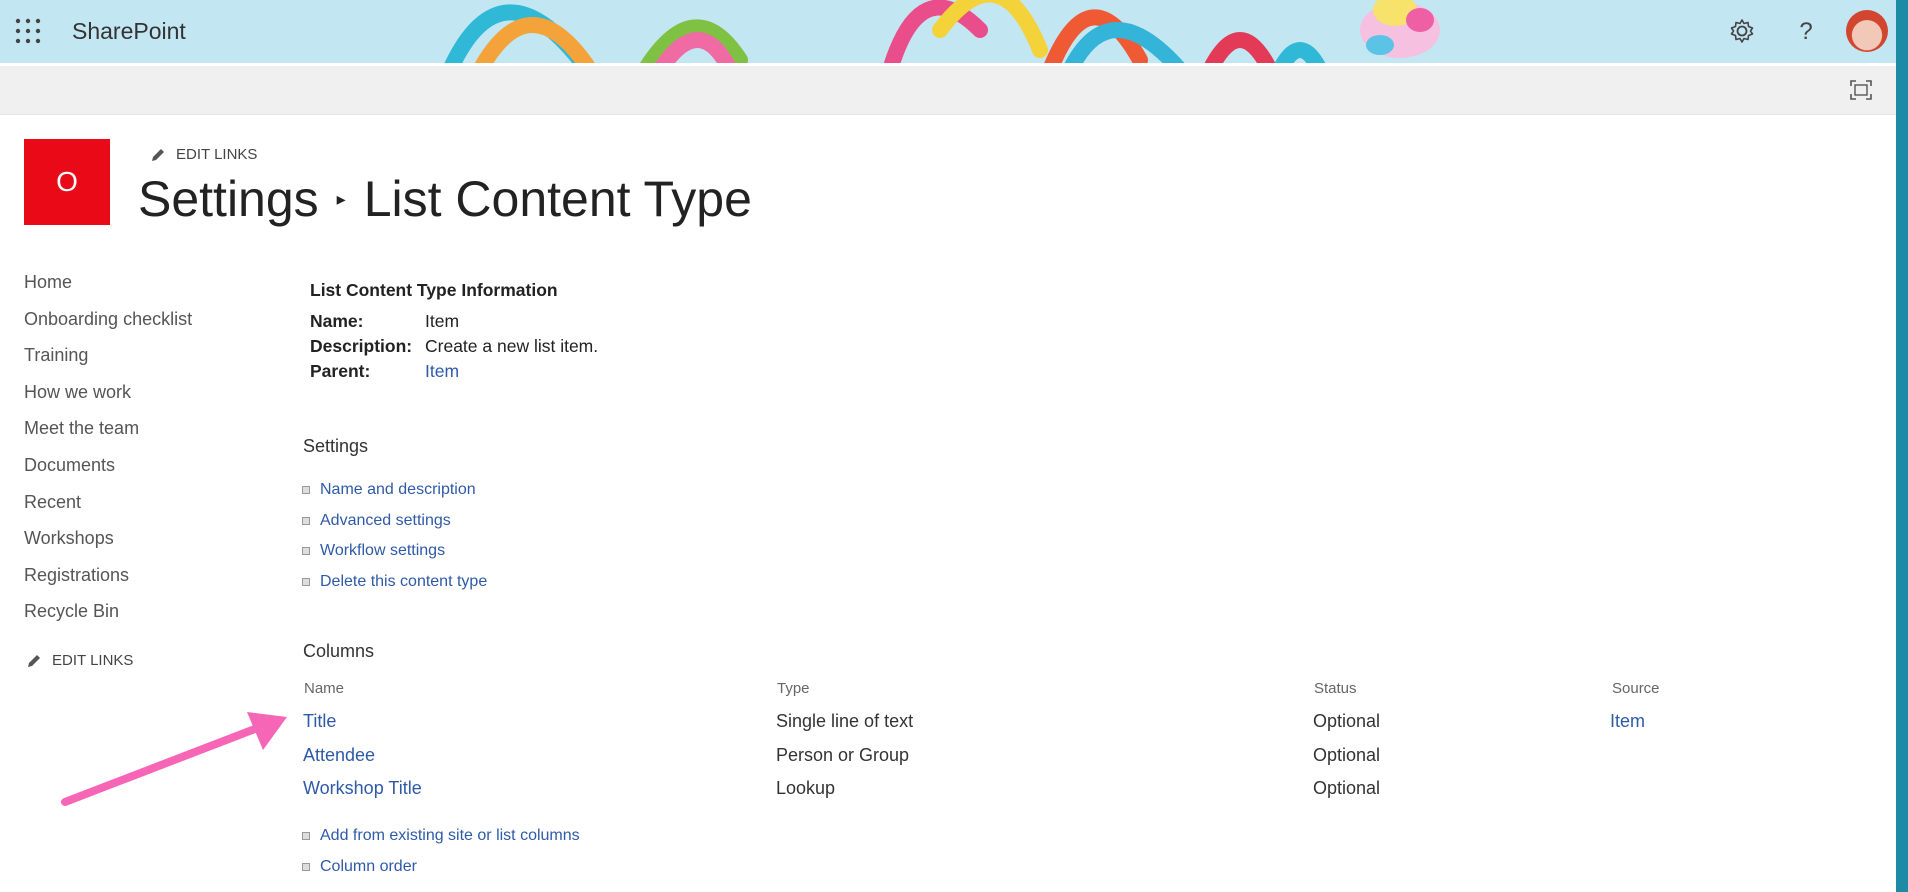 This screenshot has height=892, width=1908. What do you see at coordinates (948, 90) in the screenshot?
I see `command-bar` at bounding box center [948, 90].